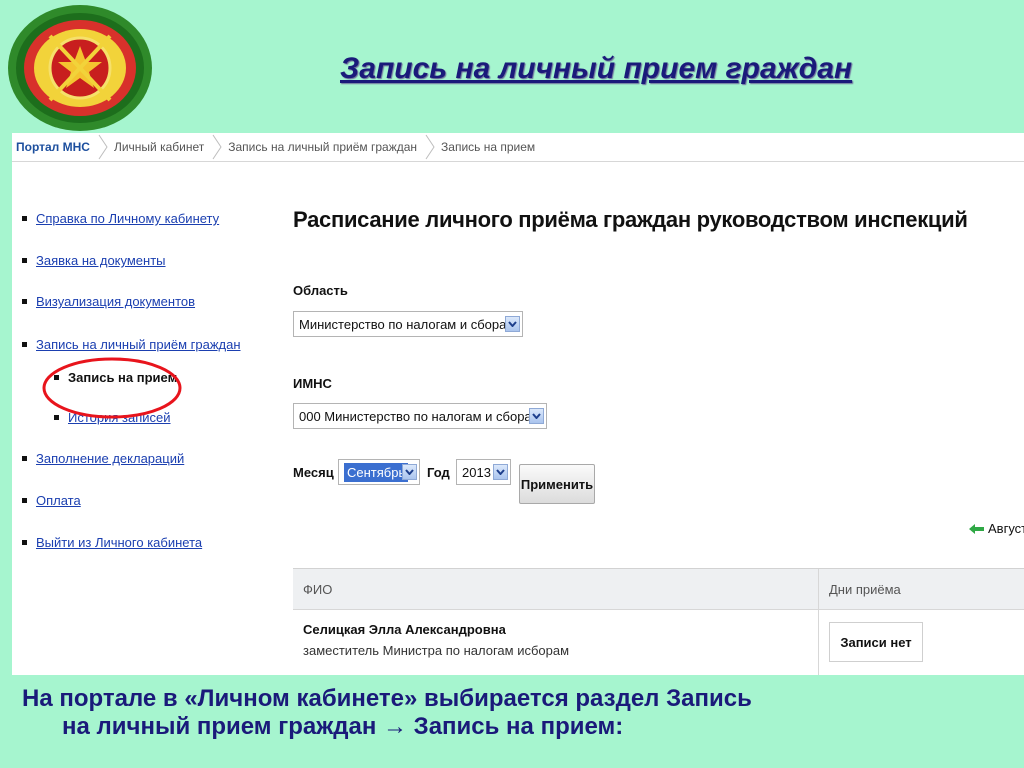 Image resolution: width=1024 pixels, height=768 pixels. I want to click on imns-label: ИМНС, so click(312, 383).